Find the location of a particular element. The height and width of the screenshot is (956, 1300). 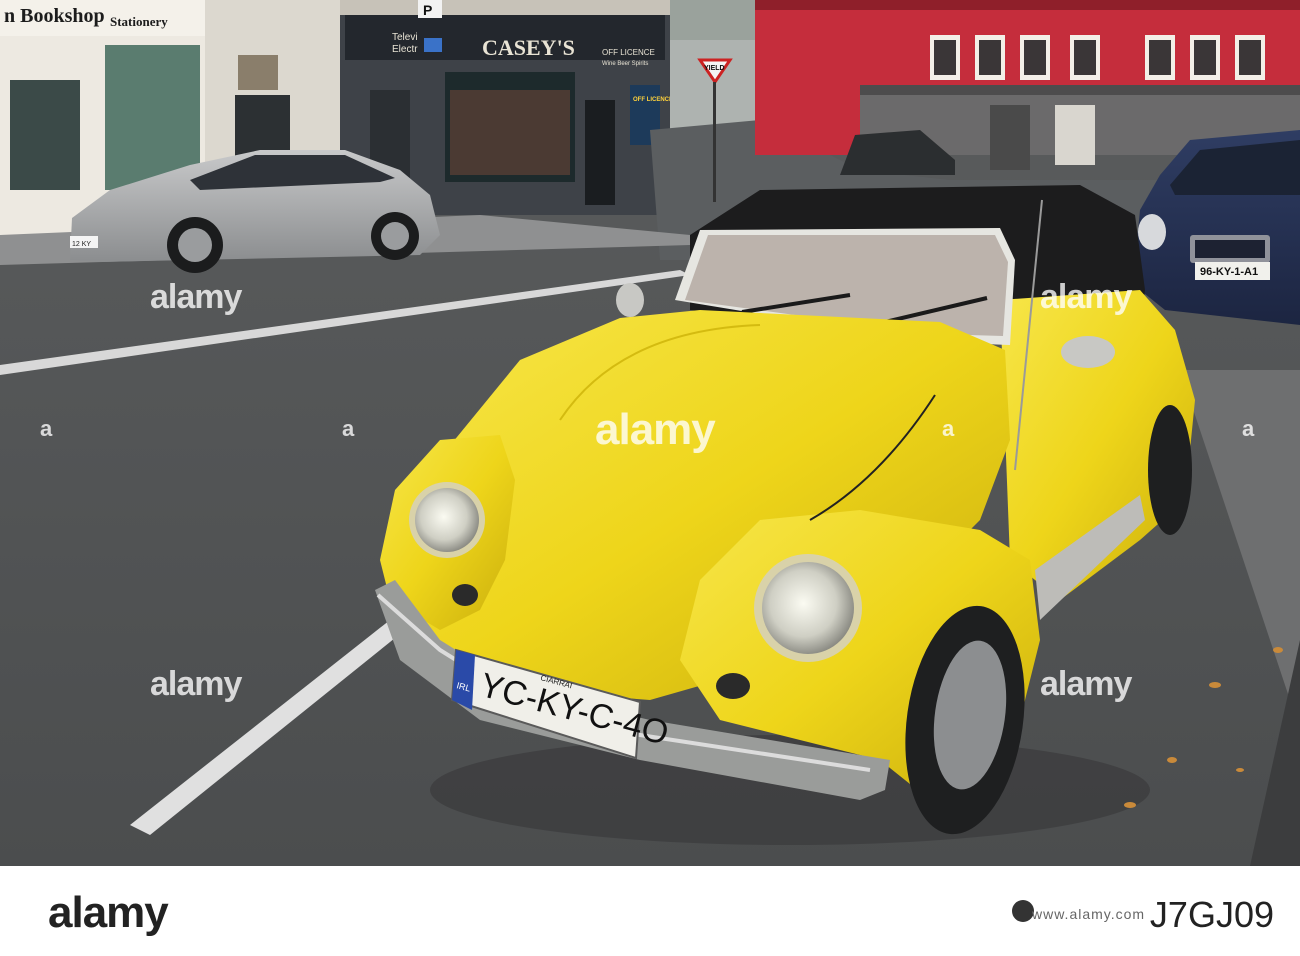

off-licence-label: OFF LICENCE is located at coordinates (628, 52).